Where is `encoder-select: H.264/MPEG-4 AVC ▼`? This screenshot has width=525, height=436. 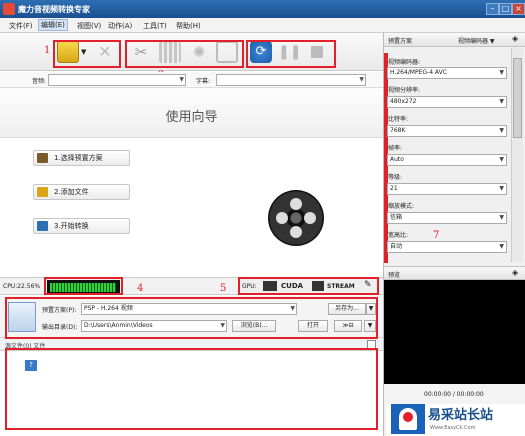
encoder-select: H.264/MPEG-4 AVC ▼ is located at coordinates (447, 73).